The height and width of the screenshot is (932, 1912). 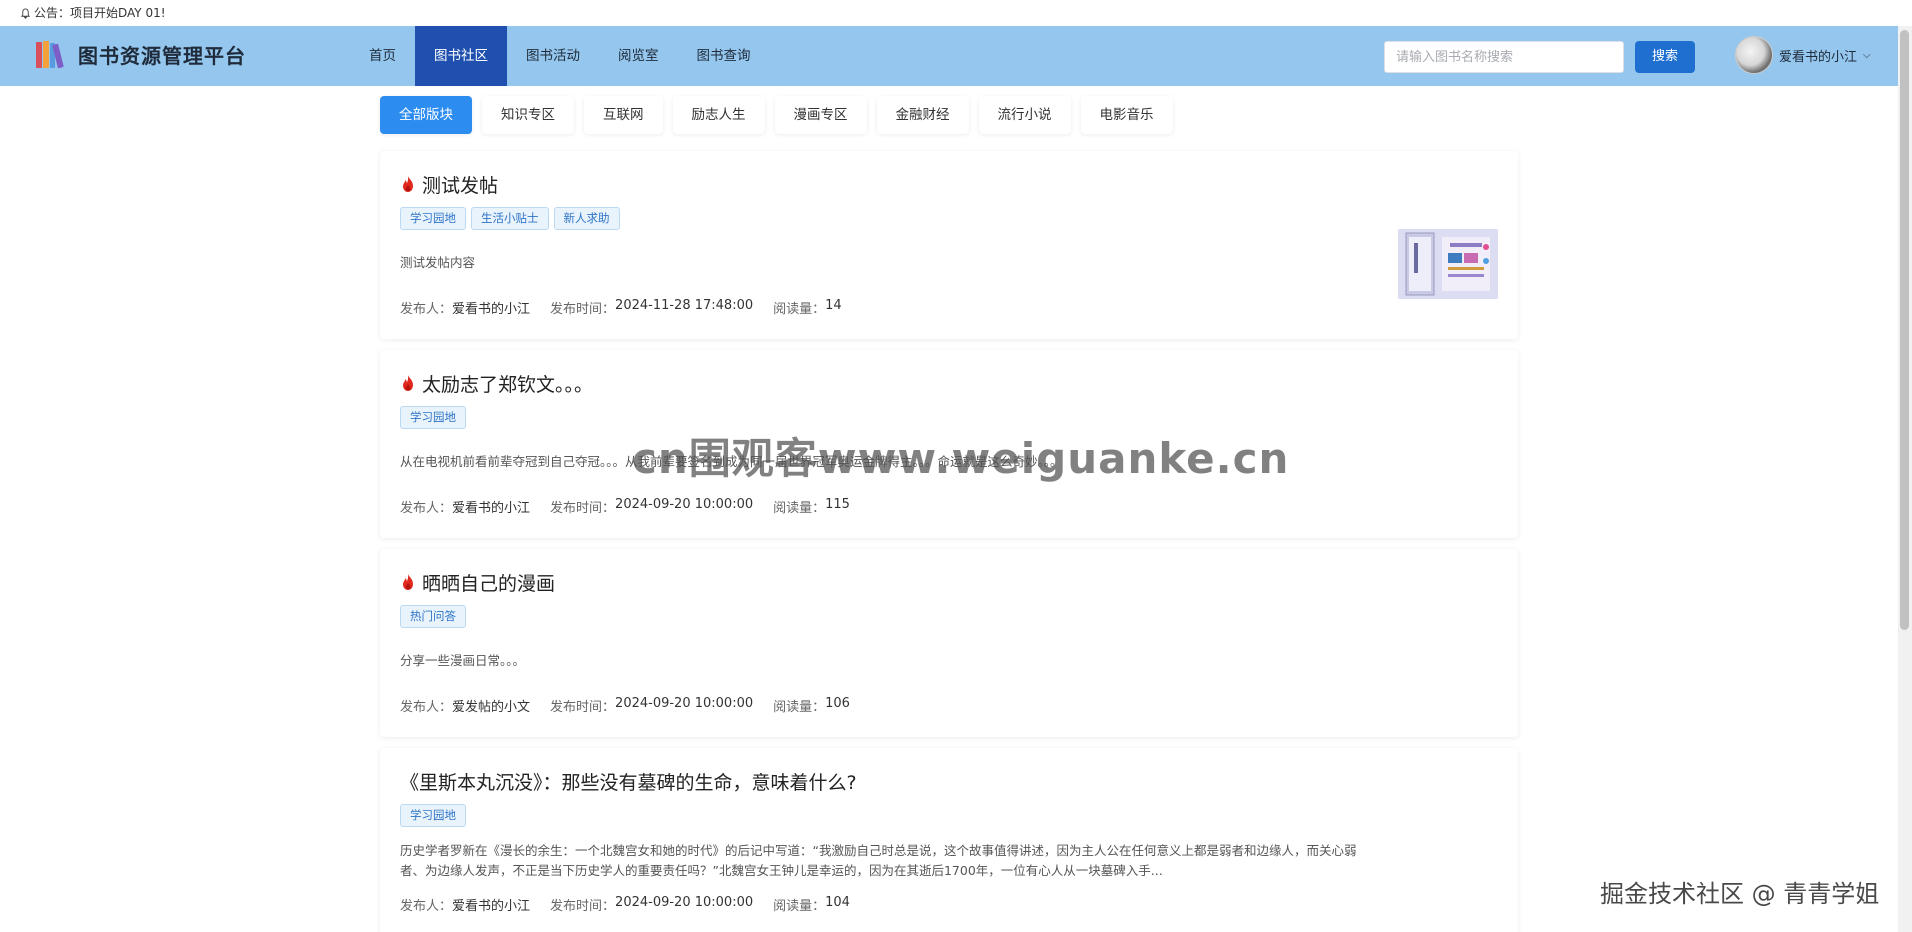 What do you see at coordinates (433, 616) in the screenshot?
I see `post-tag: 热门问答` at bounding box center [433, 616].